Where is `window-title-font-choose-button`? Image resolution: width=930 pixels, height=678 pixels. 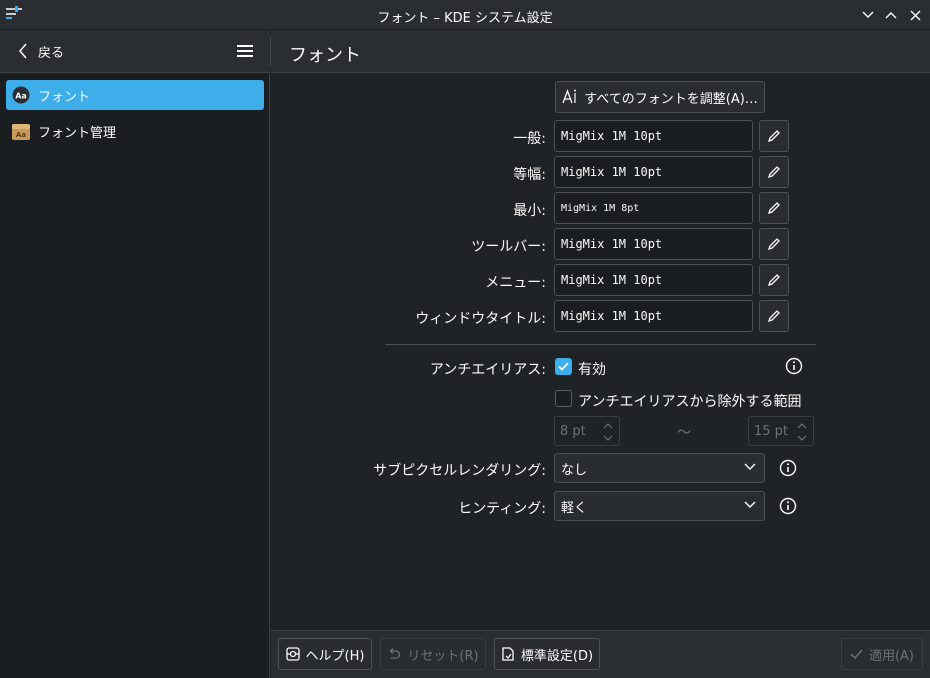
window-title-font-choose-button is located at coordinates (774, 316).